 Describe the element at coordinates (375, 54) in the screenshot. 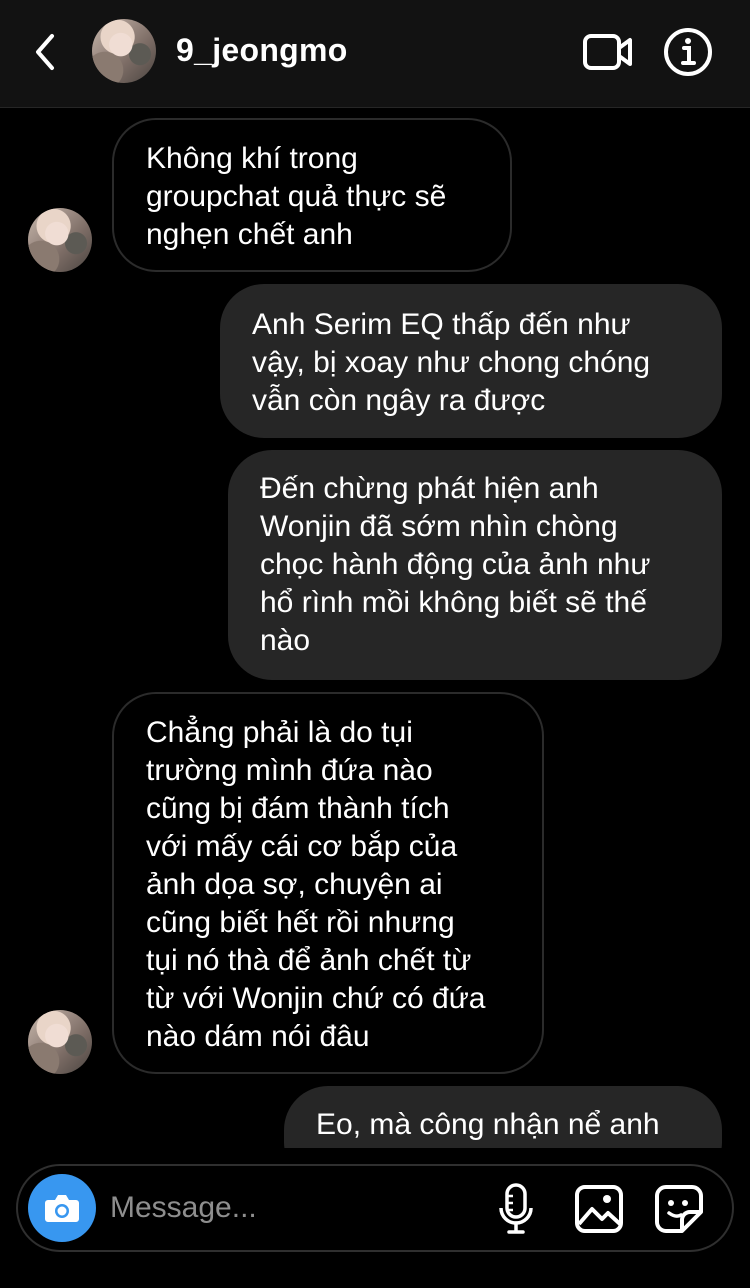

I see `chat-header: 9_jeongmo` at that location.